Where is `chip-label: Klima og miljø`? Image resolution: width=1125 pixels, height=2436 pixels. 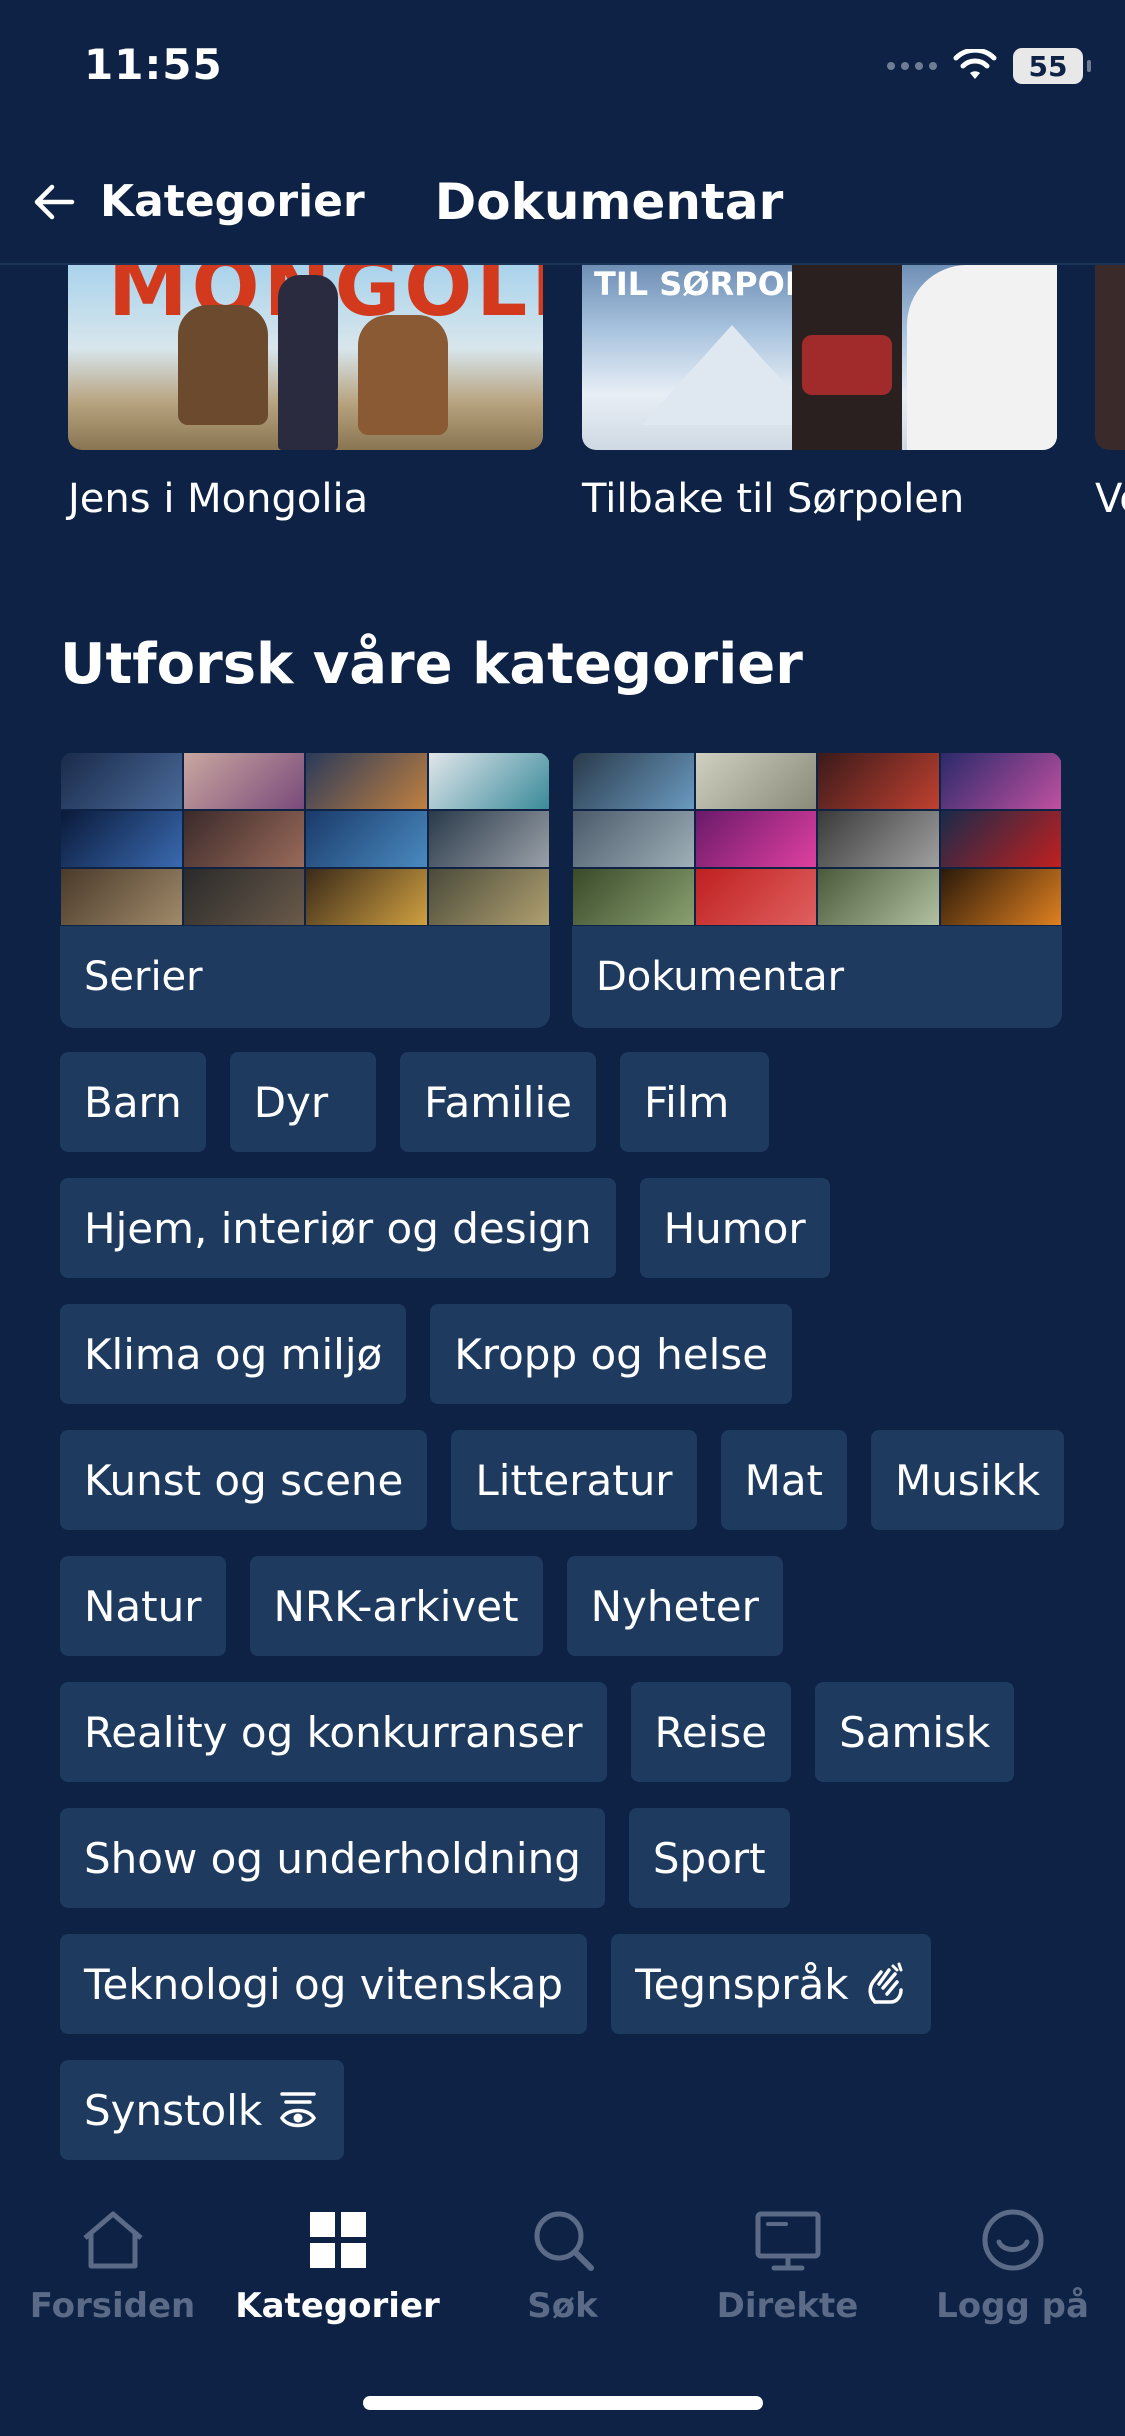 chip-label: Klima og miljø is located at coordinates (233, 1354).